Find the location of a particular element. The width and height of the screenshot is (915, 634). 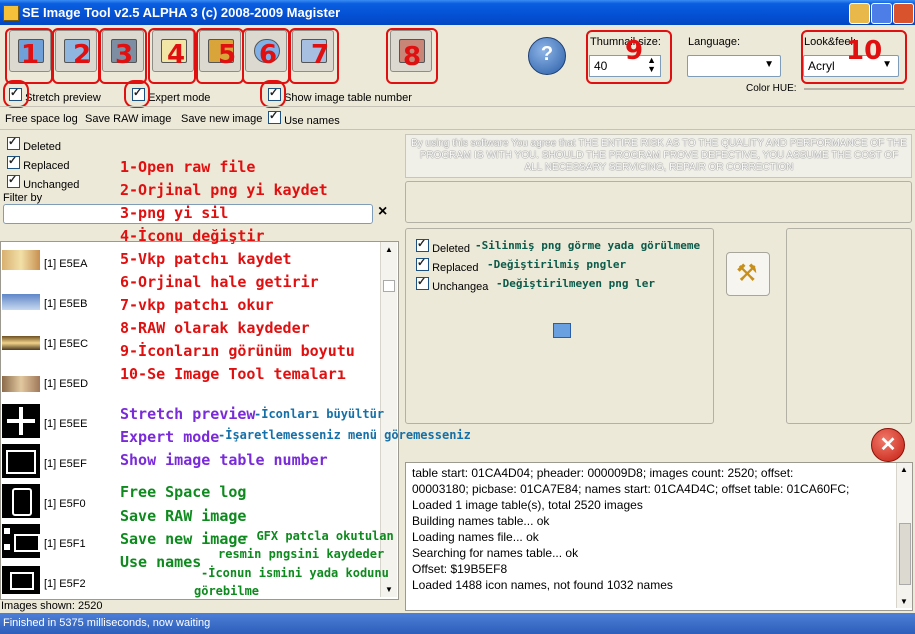

clear-filter-icon: × is located at coordinates (382, 212).